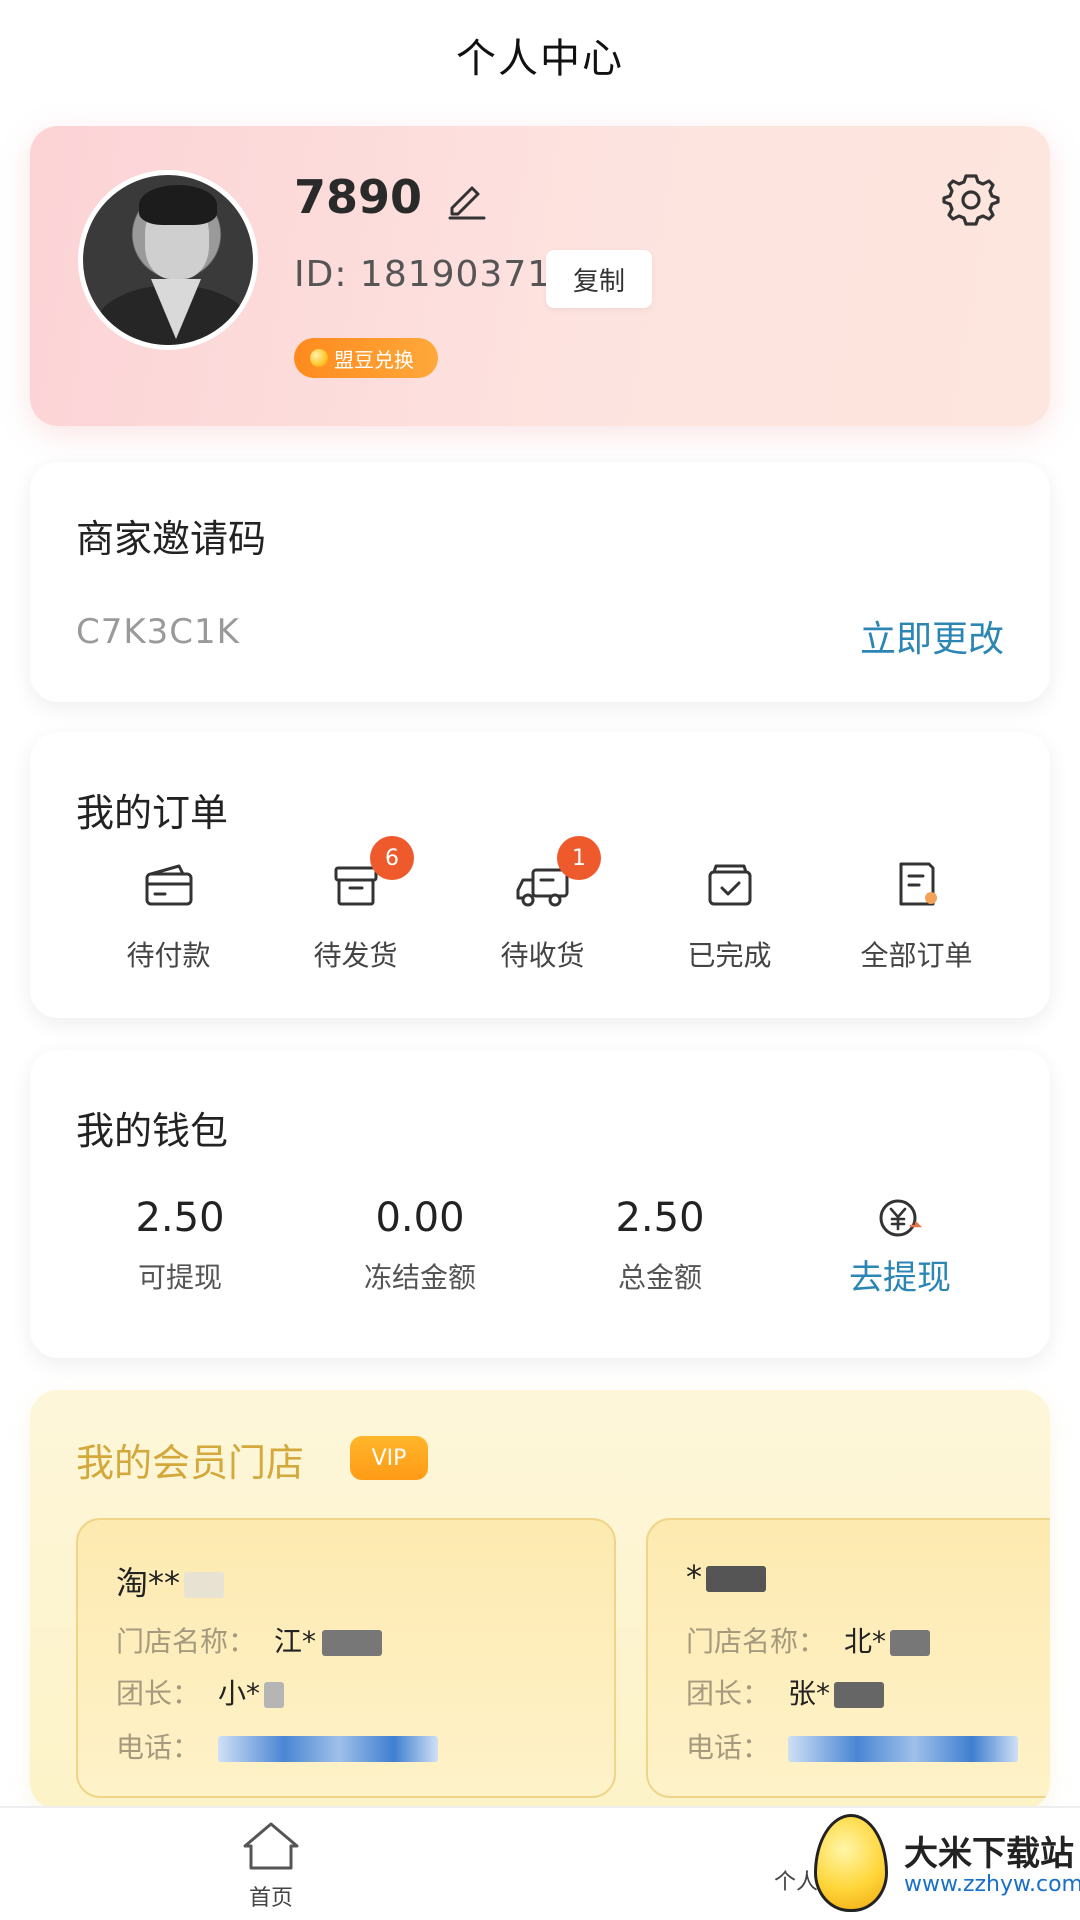 The width and height of the screenshot is (1080, 1920). Describe the element at coordinates (152, 813) in the screenshot. I see `orders-title: 我的订单` at that location.